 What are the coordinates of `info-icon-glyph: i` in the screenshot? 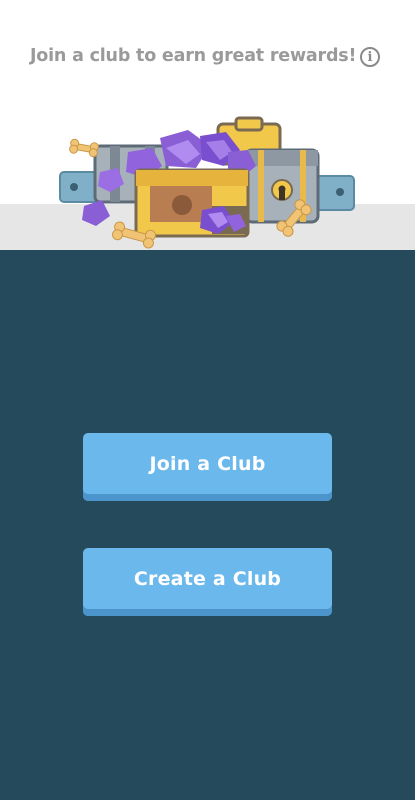 It's located at (370, 57).